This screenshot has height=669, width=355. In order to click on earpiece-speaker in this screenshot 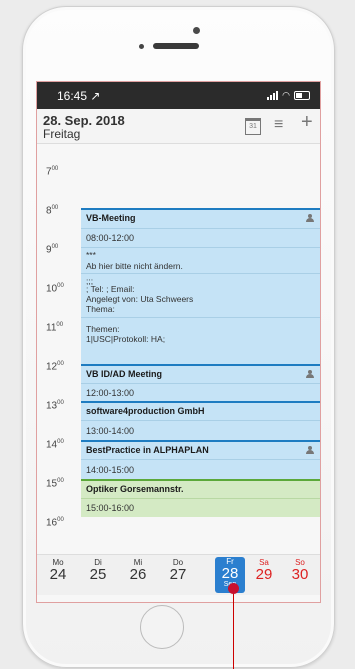, I will do `click(176, 46)`.